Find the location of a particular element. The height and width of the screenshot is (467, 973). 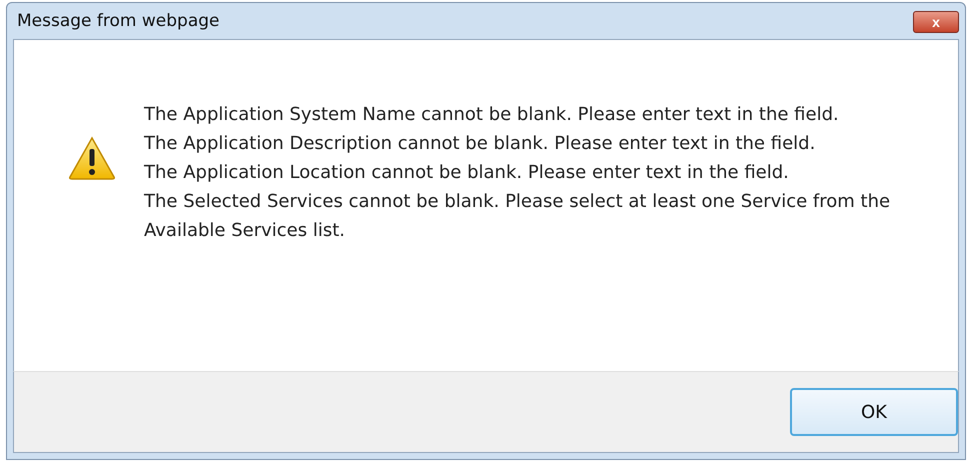

window-title: Message from webpage is located at coordinates (118, 21).